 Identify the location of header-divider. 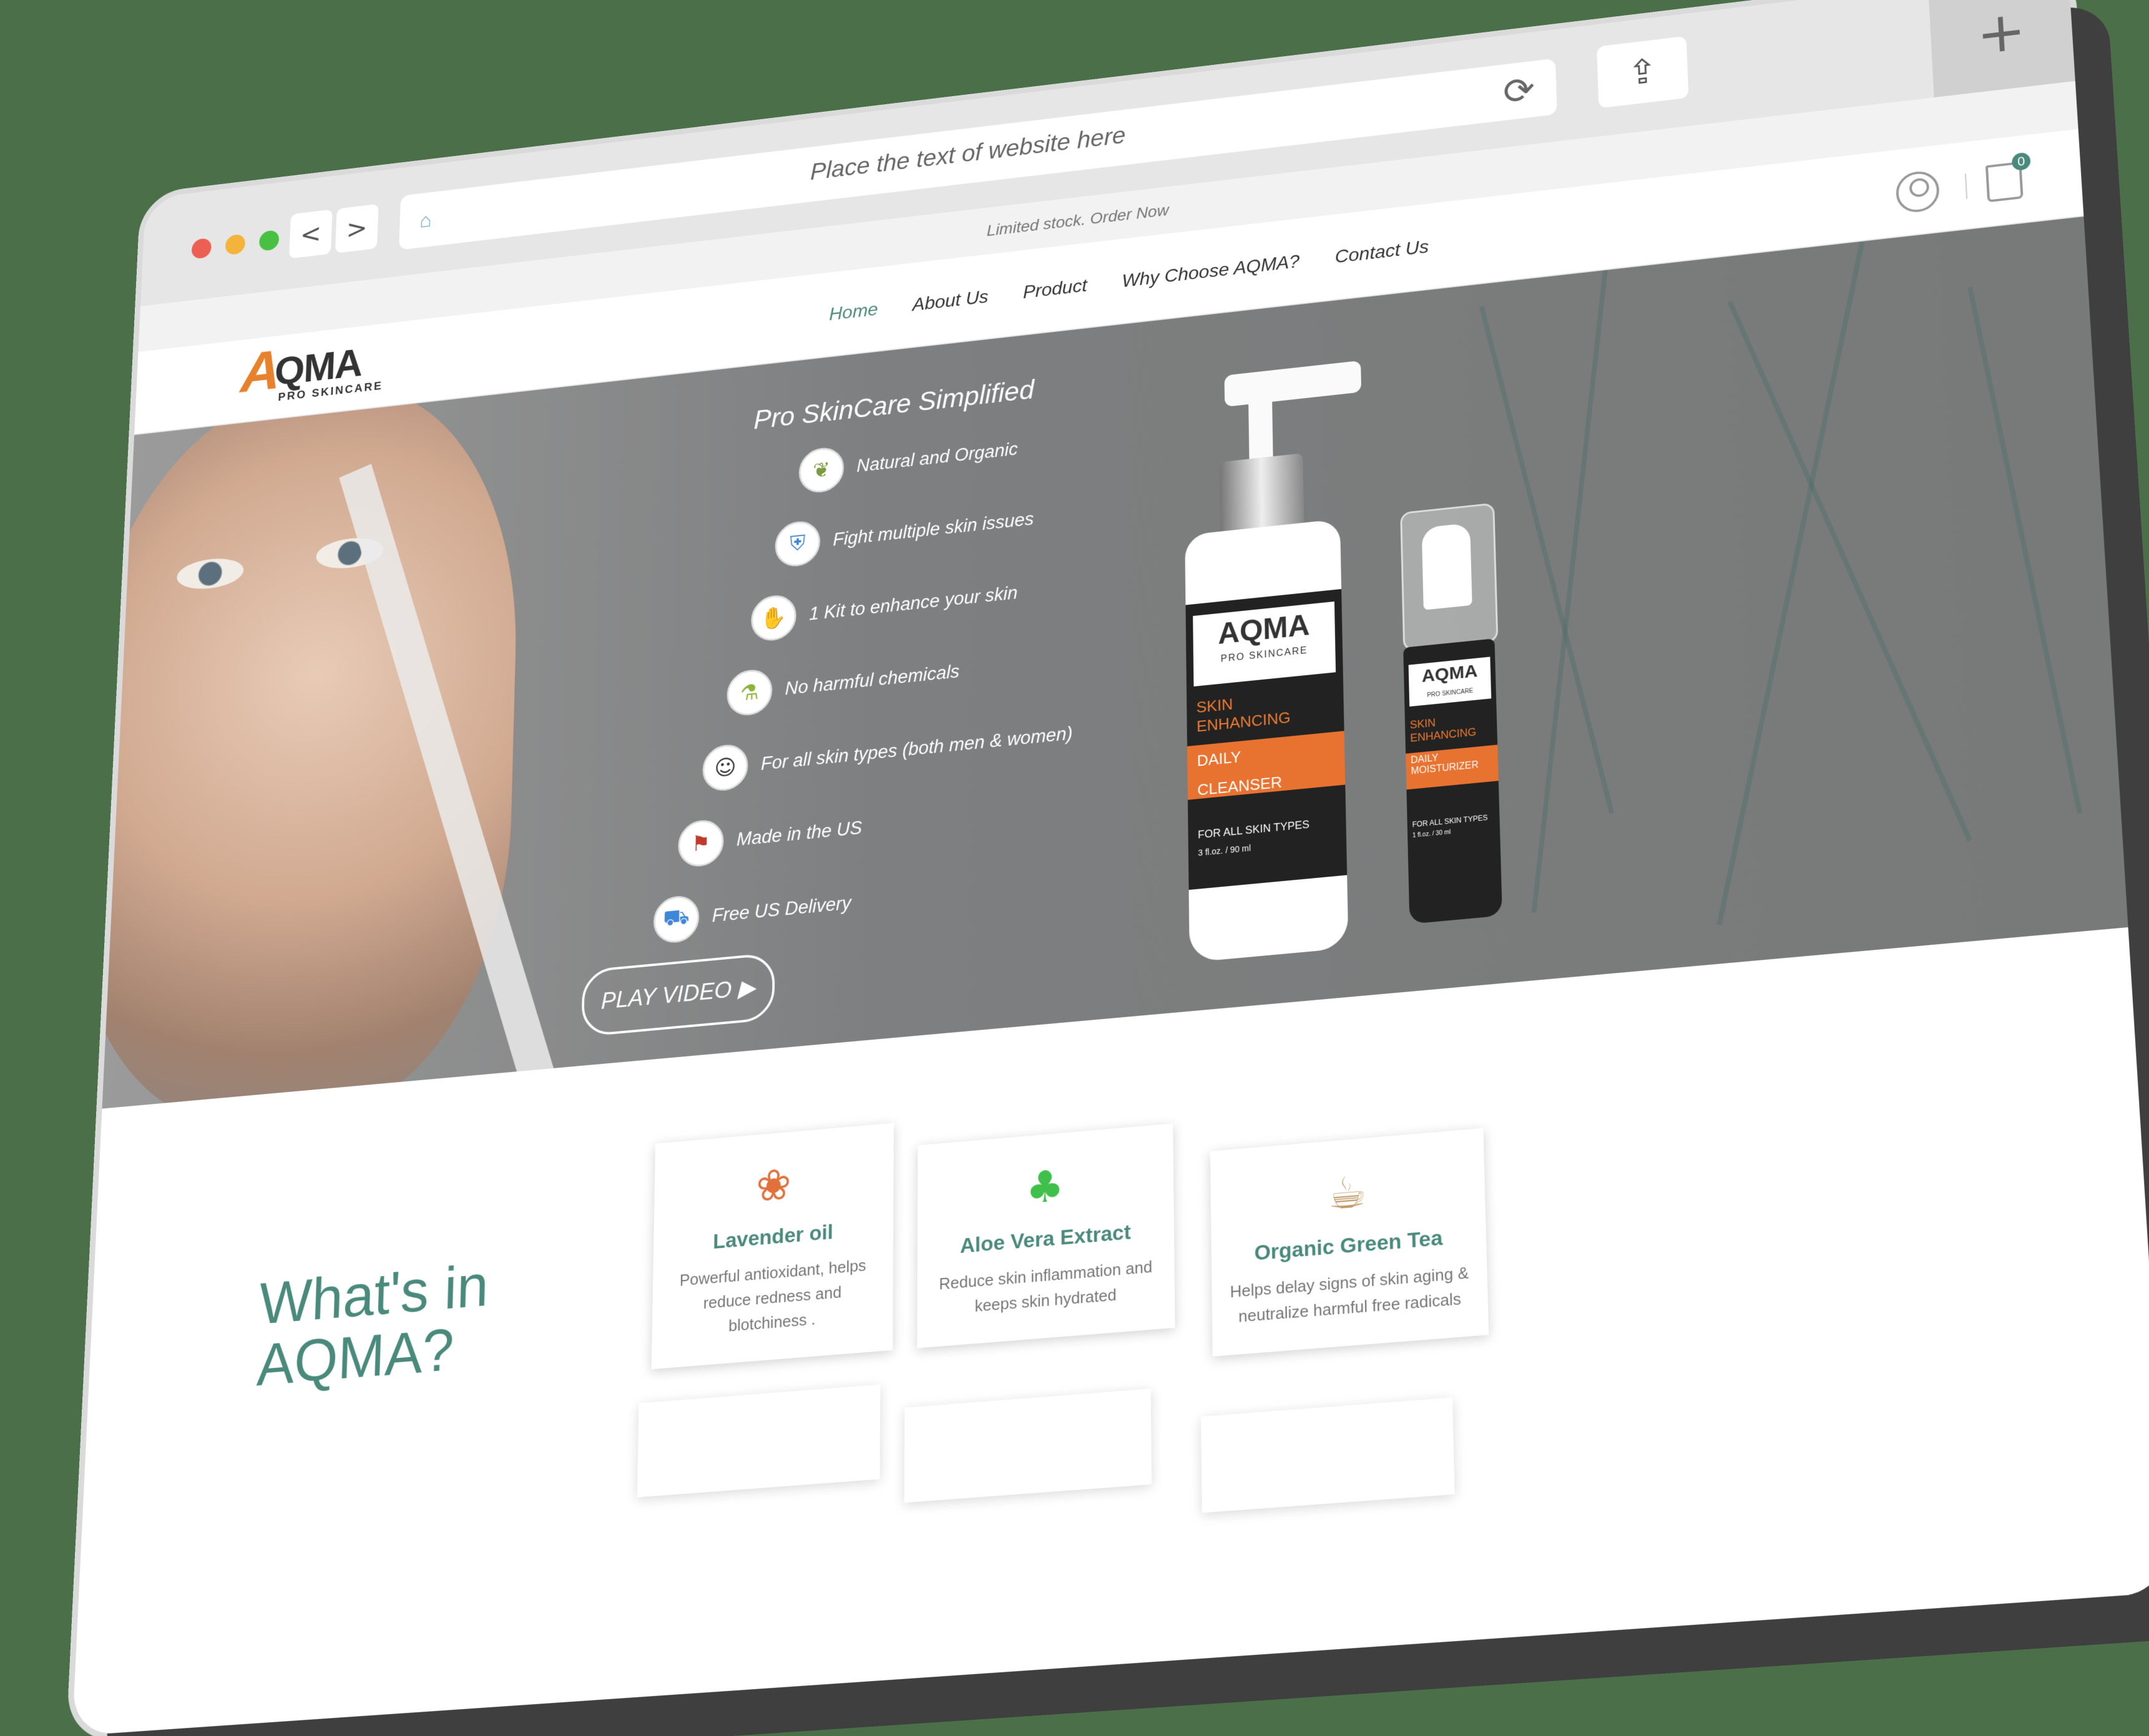
(1966, 186).